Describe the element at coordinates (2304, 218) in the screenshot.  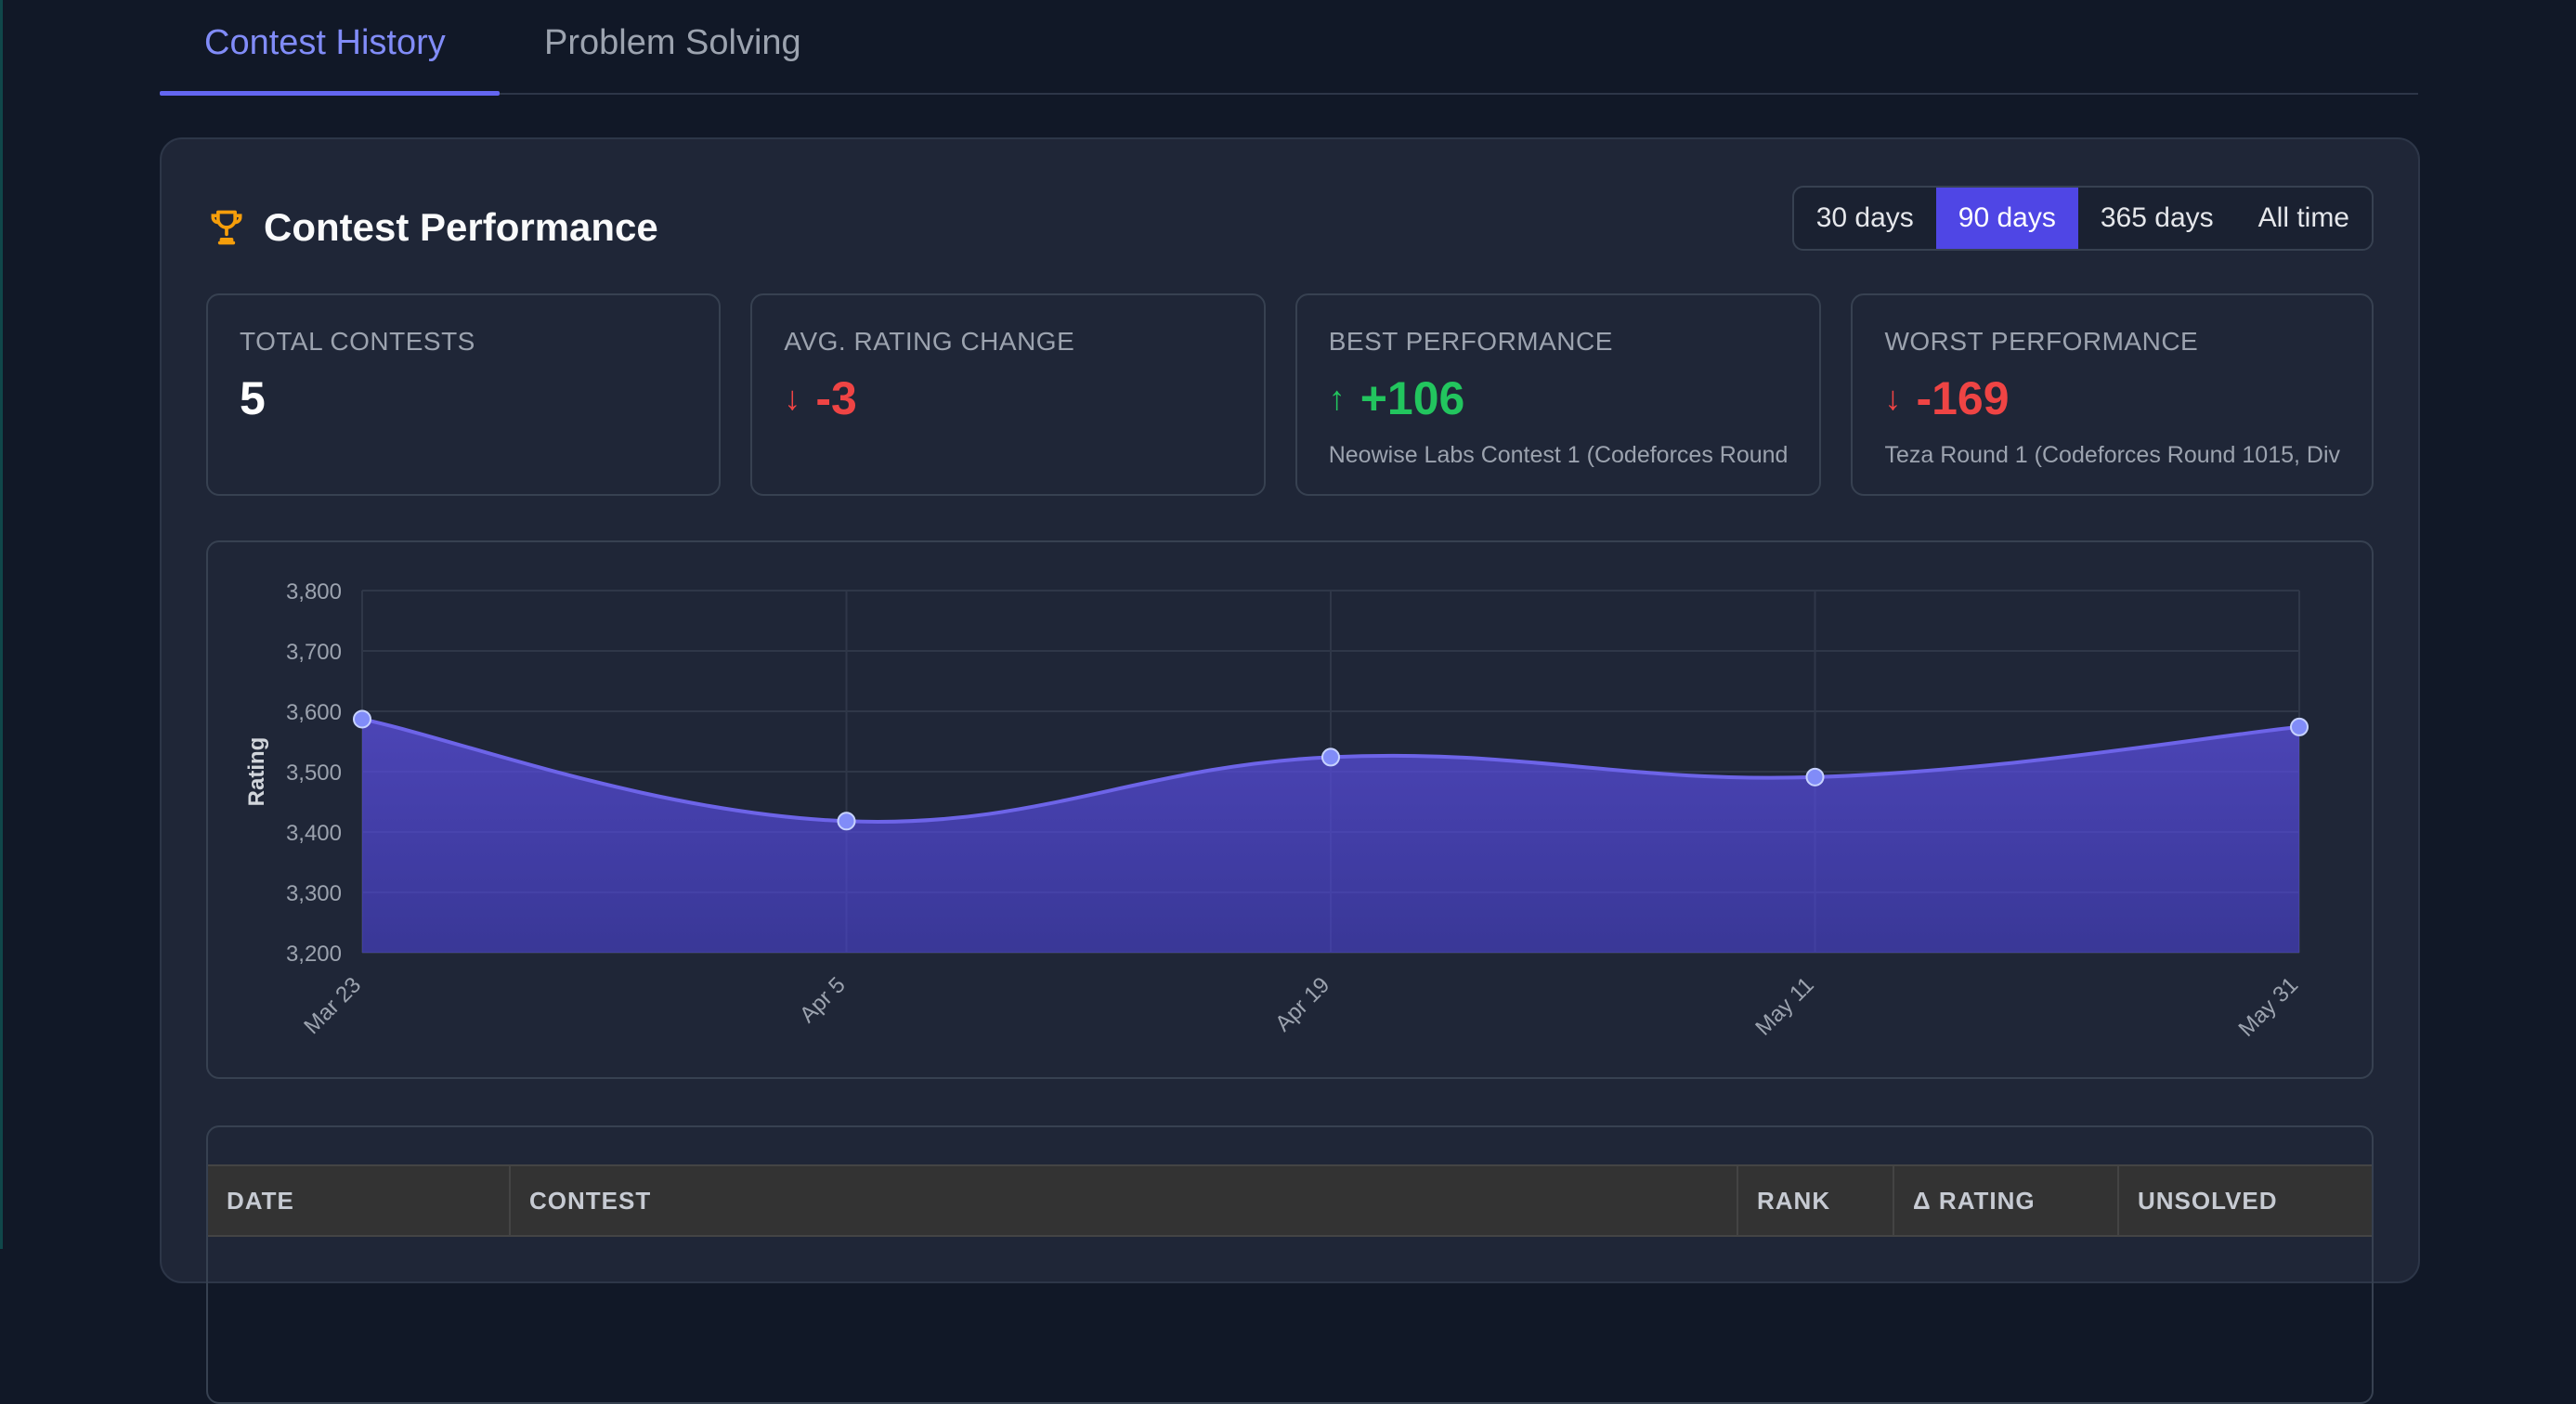
I see `range-all-time: All time` at that location.